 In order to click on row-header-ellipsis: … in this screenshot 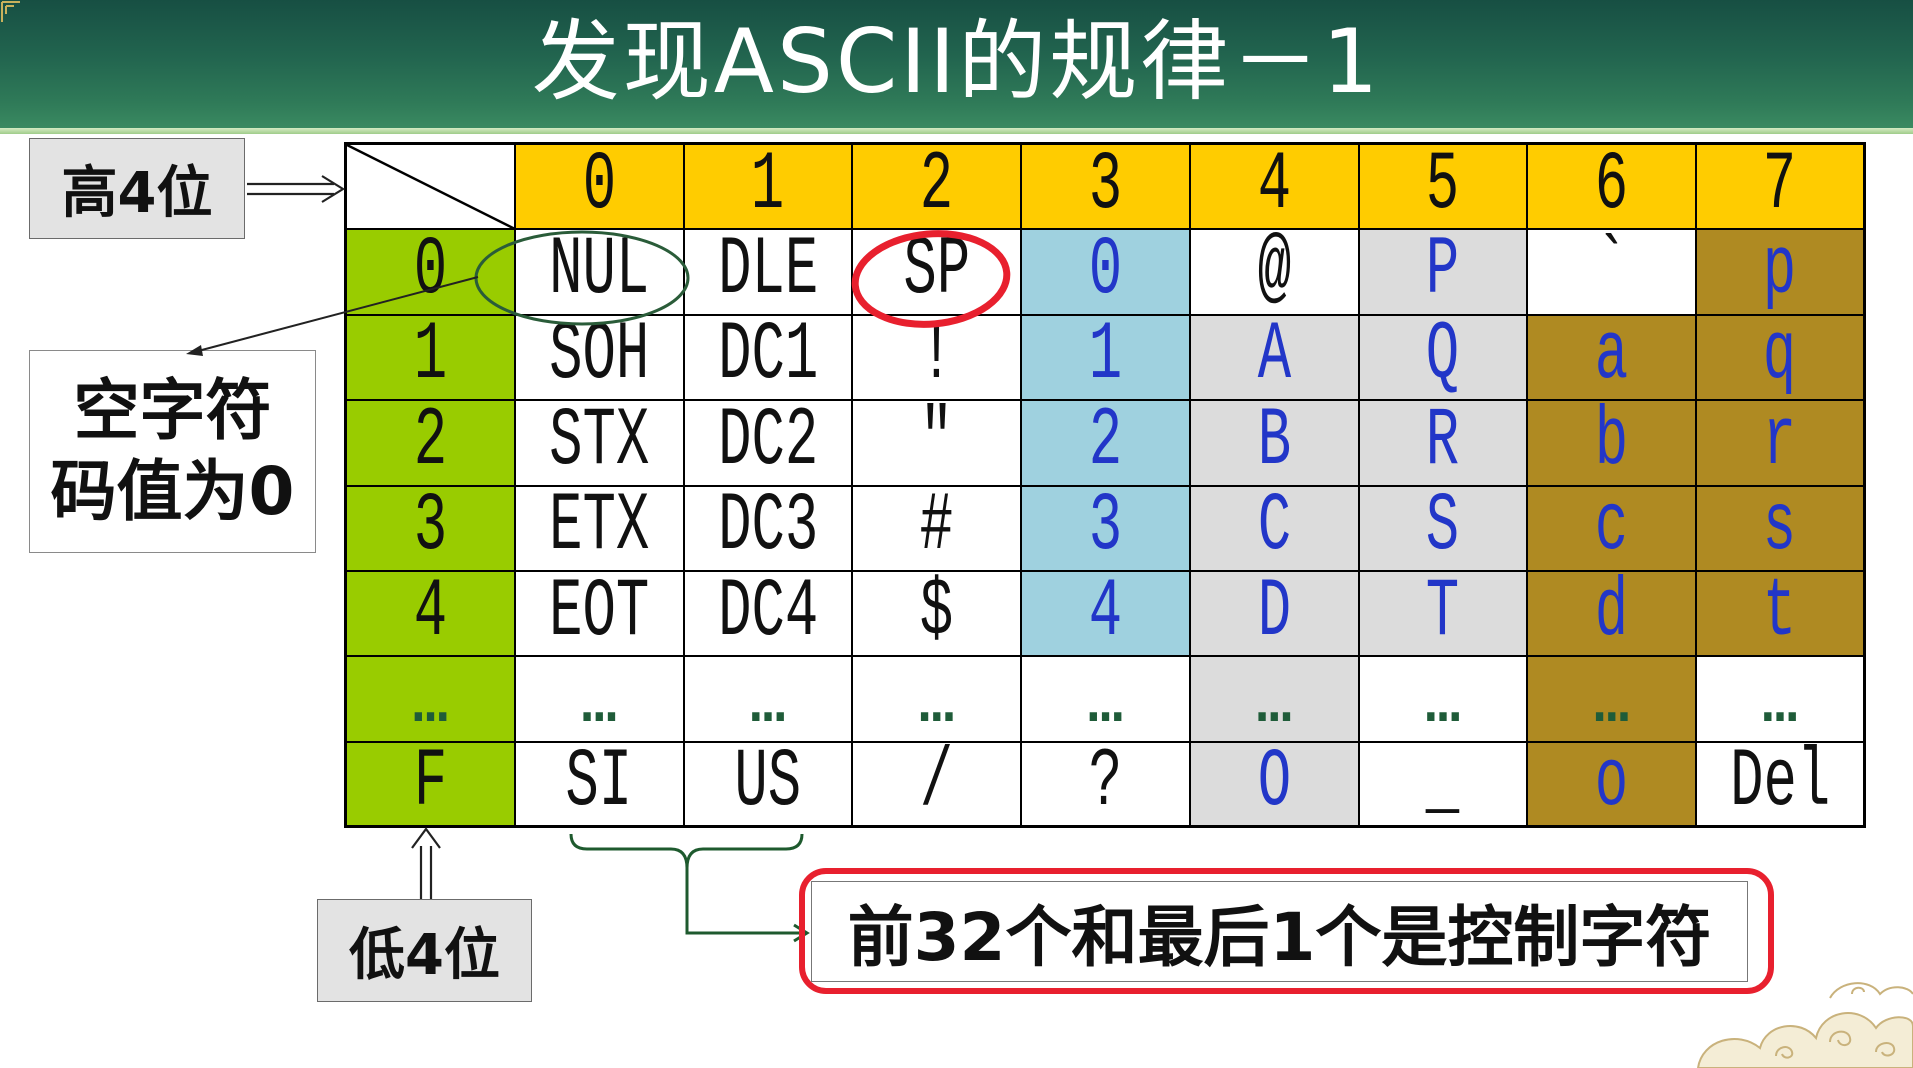, I will do `click(431, 700)`.